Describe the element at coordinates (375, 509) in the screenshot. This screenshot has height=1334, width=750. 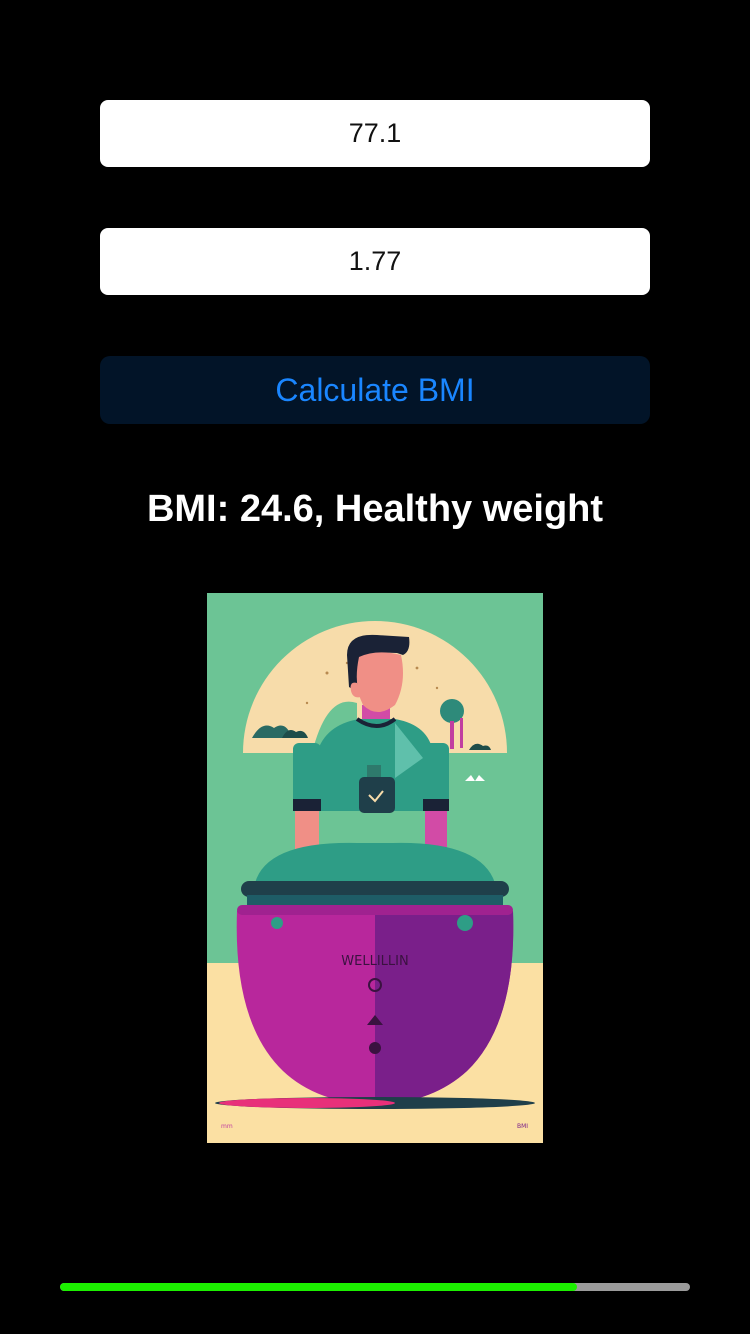
I see `bmi-result-text: BMI: 24.6, Healthy weight` at that location.